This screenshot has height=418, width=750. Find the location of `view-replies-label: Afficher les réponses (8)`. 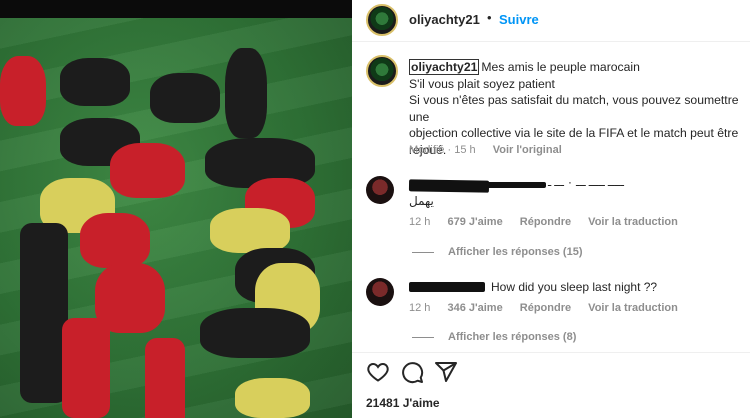

view-replies-label: Afficher les réponses (8) is located at coordinates (512, 337).